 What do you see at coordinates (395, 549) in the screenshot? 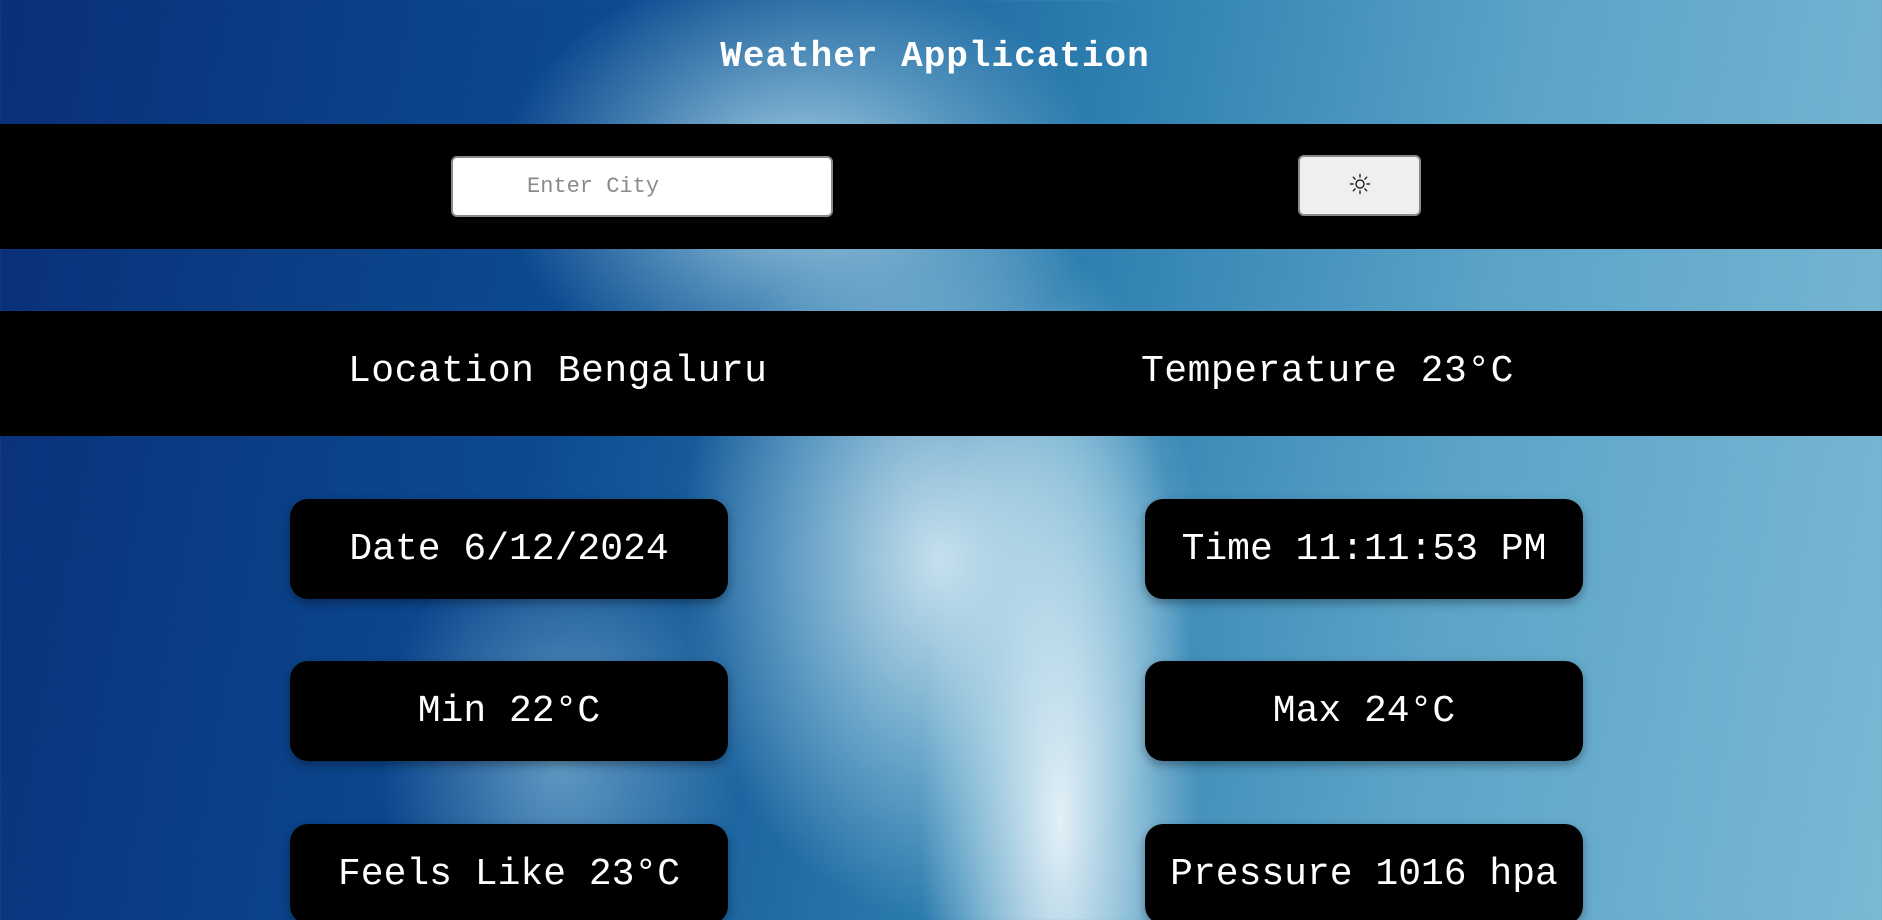
I see `date-label: Date` at bounding box center [395, 549].